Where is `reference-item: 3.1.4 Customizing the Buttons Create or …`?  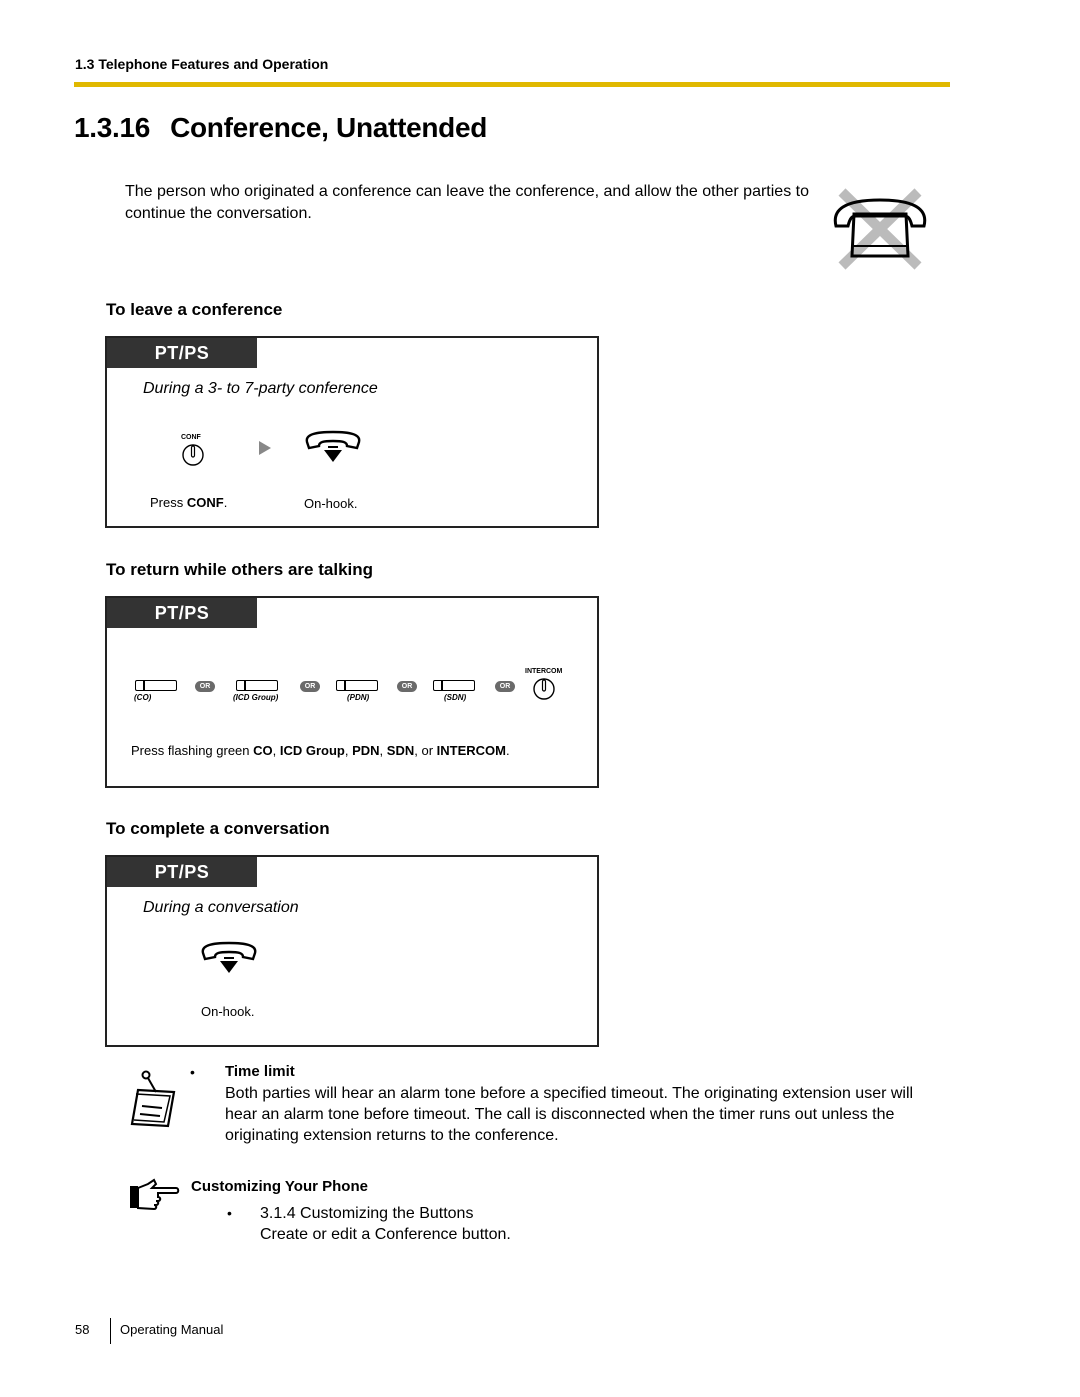
reference-item: 3.1.4 Customizing the Buttons Create or … is located at coordinates (385, 1224).